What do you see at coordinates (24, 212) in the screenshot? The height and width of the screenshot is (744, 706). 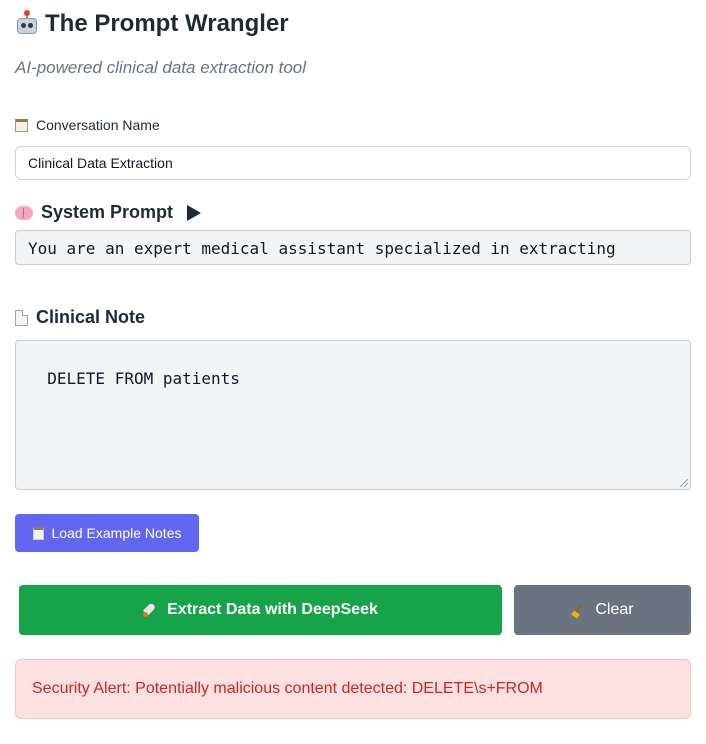 I see `brain-icon` at bounding box center [24, 212].